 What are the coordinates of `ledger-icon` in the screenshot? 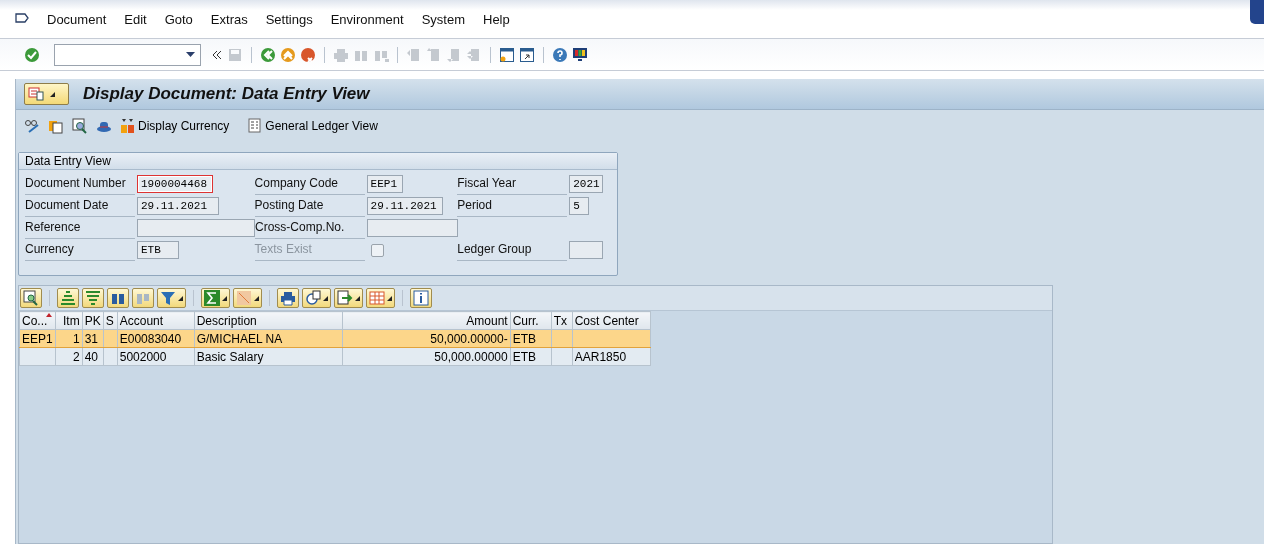 It's located at (255, 126).